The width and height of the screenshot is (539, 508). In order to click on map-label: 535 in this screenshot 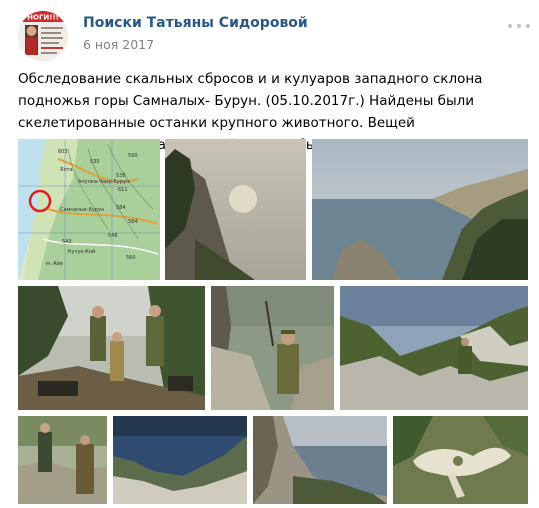, I will do `click(95, 162)`.